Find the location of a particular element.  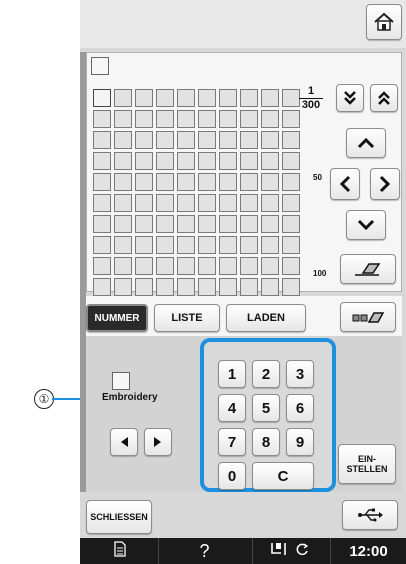

page-down-button is located at coordinates (350, 98).